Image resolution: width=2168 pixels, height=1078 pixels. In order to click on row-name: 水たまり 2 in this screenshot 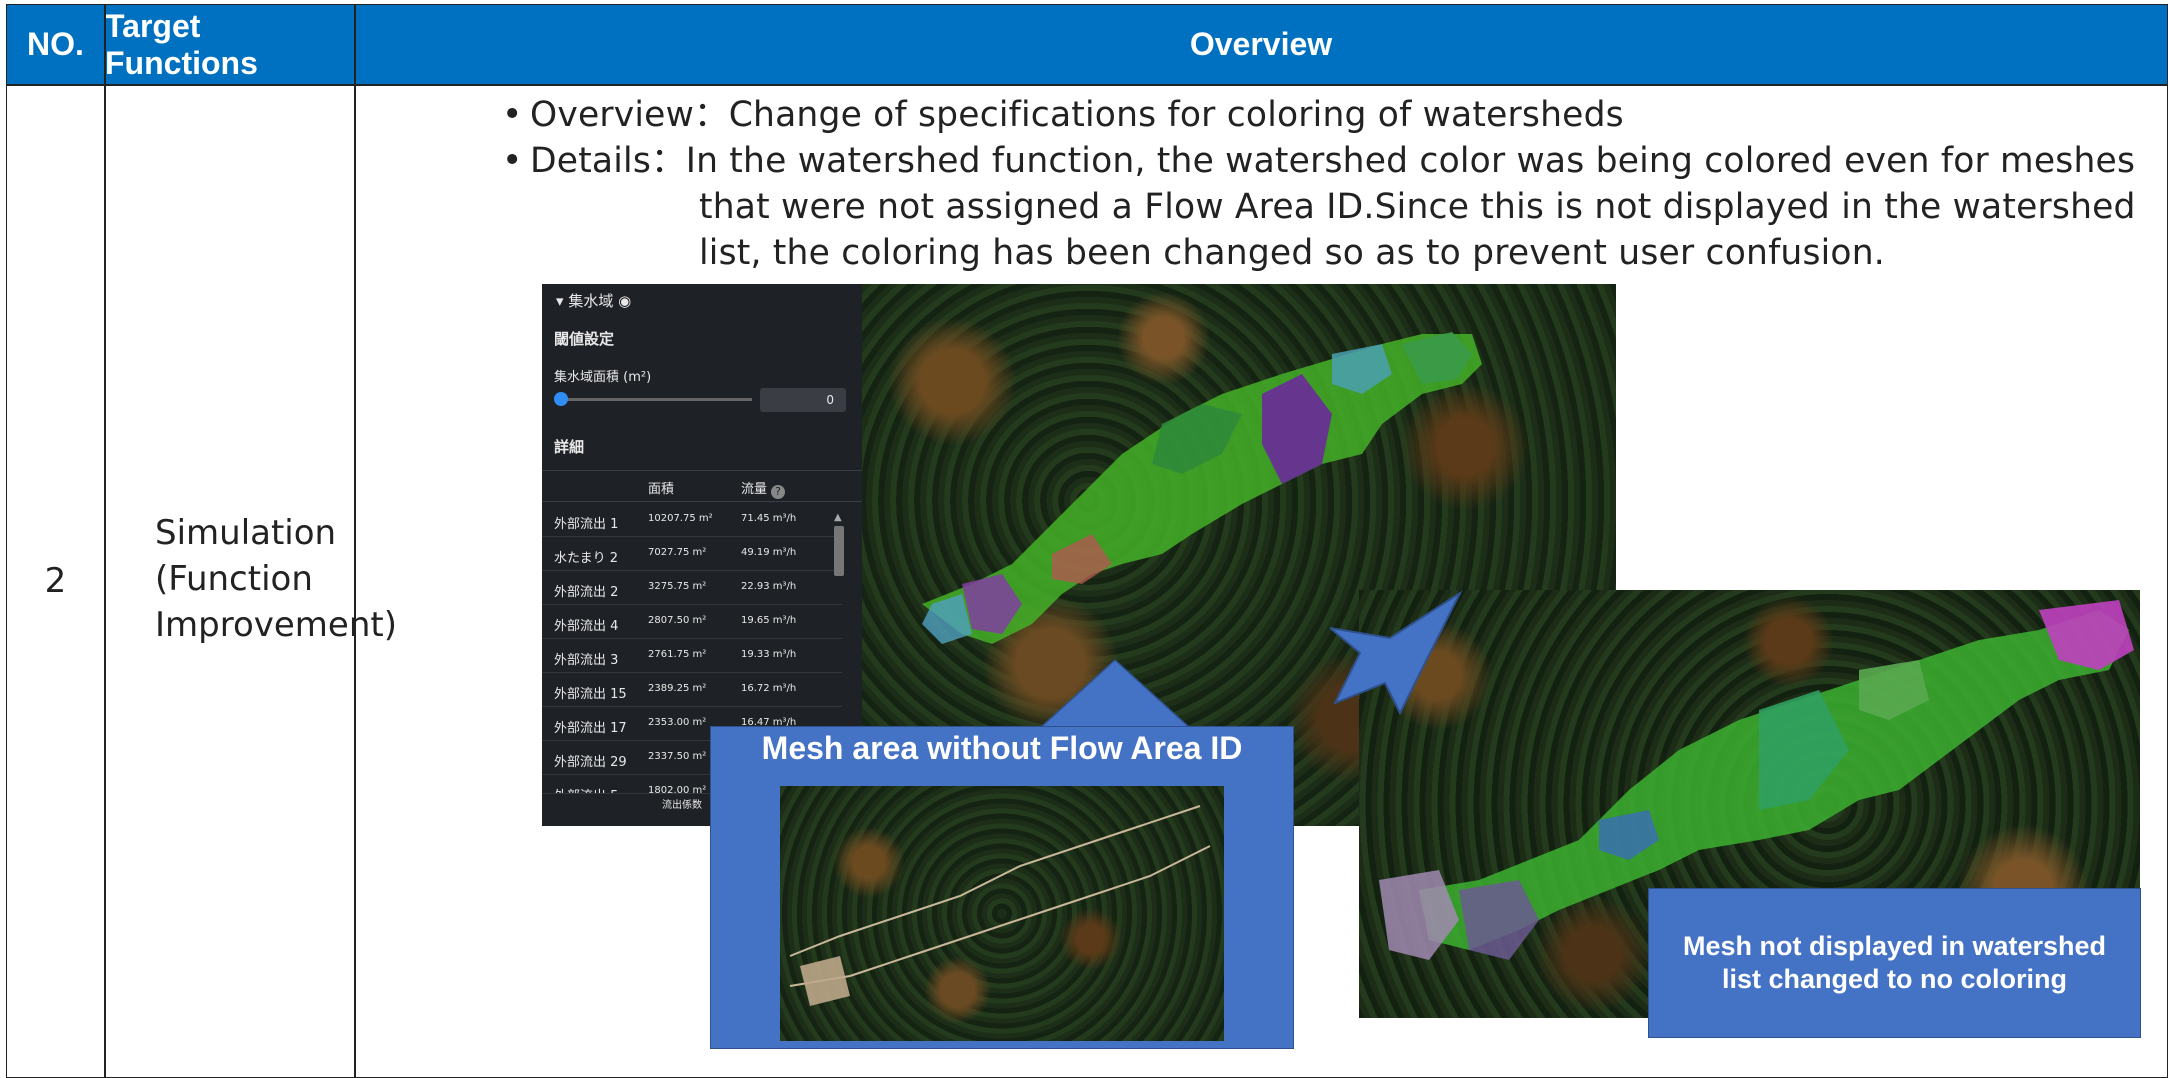, I will do `click(586, 558)`.